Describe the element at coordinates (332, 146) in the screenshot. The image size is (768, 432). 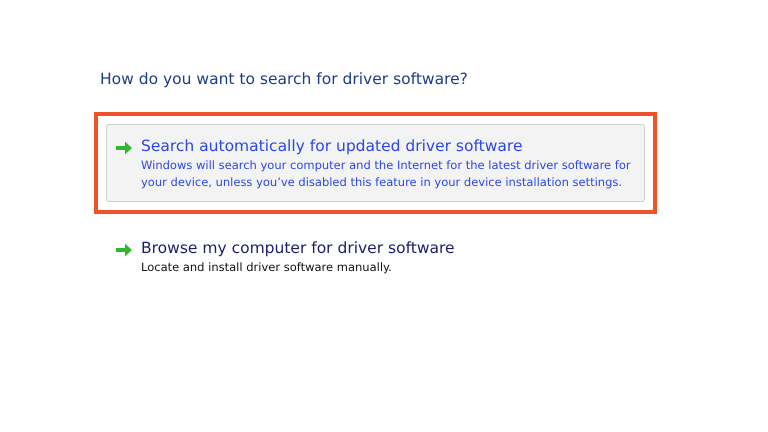
I see `option-title: Search automatically for updated driver software` at that location.